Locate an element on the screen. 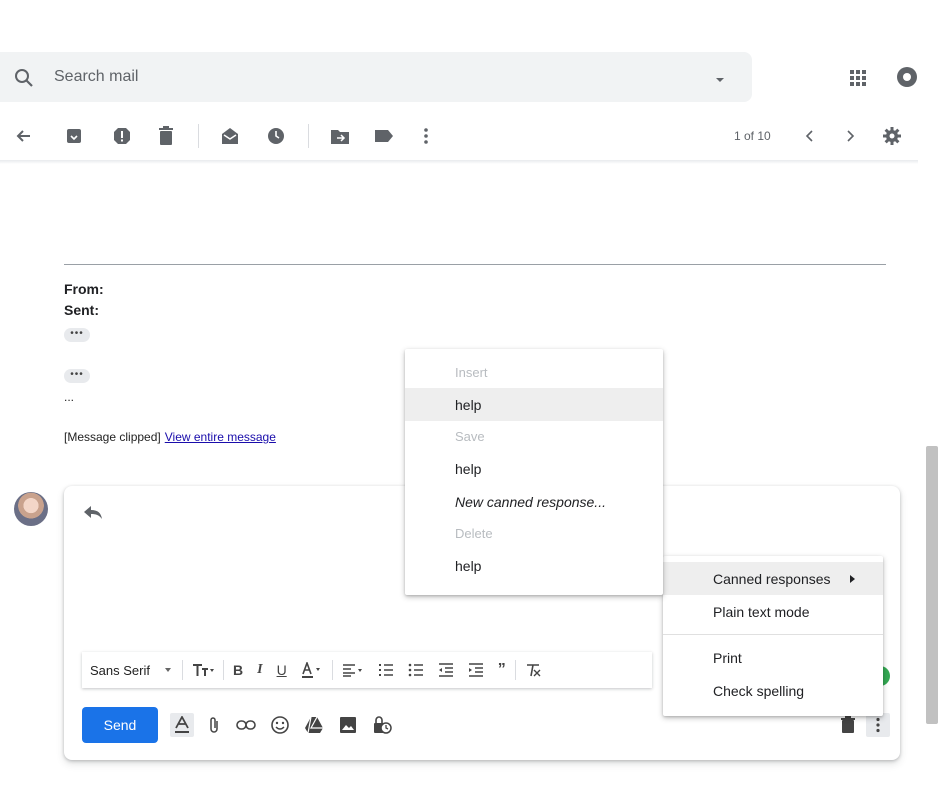 Image resolution: width=940 pixels, height=788 pixels. menu-item-label: Canned responses is located at coordinates (772, 578).